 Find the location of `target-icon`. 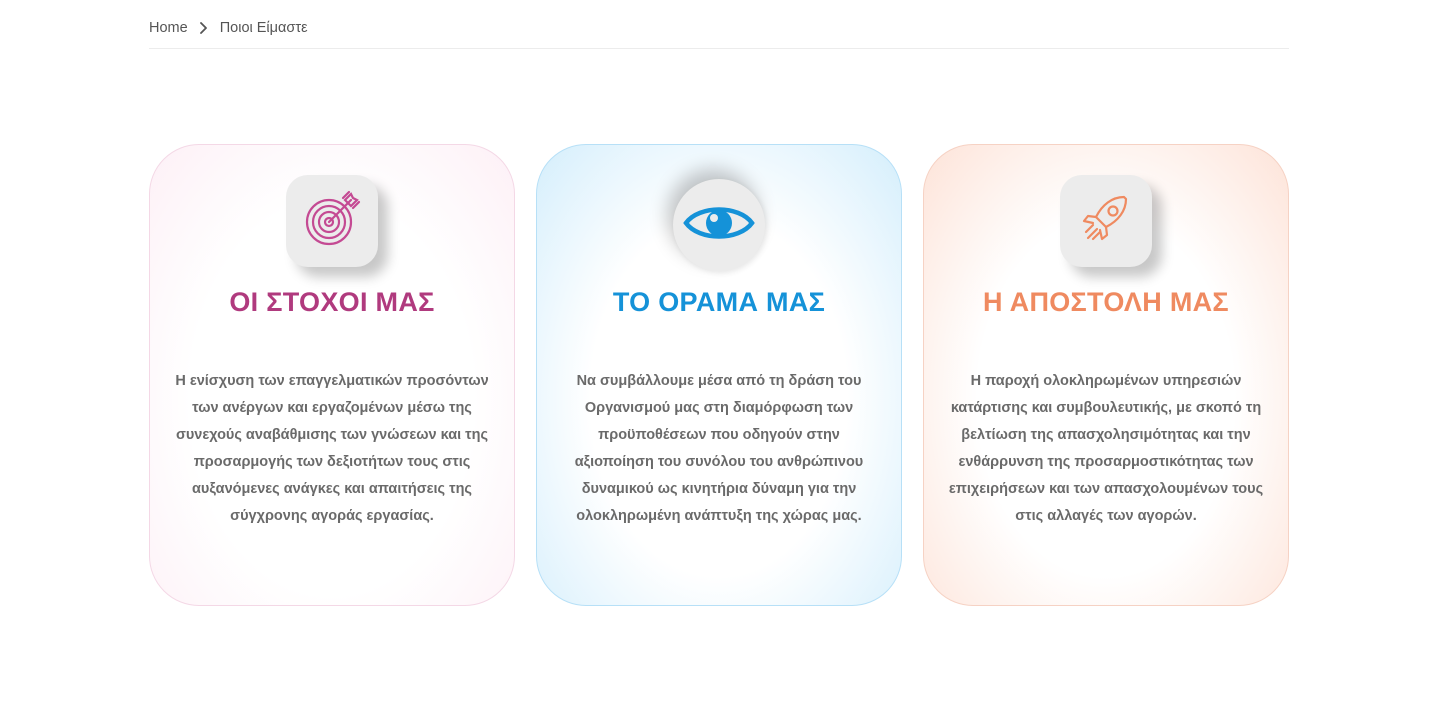

target-icon is located at coordinates (332, 221).